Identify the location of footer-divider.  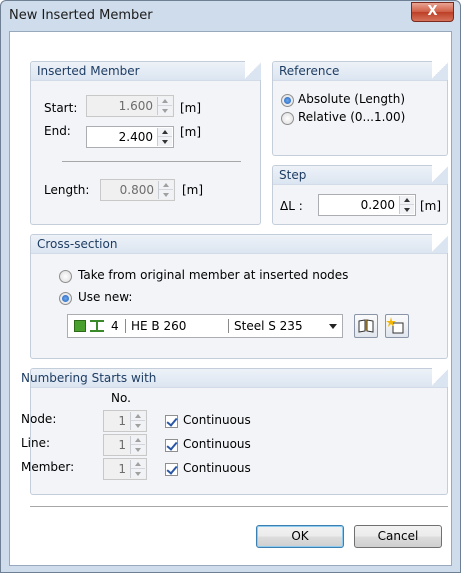
(239, 506).